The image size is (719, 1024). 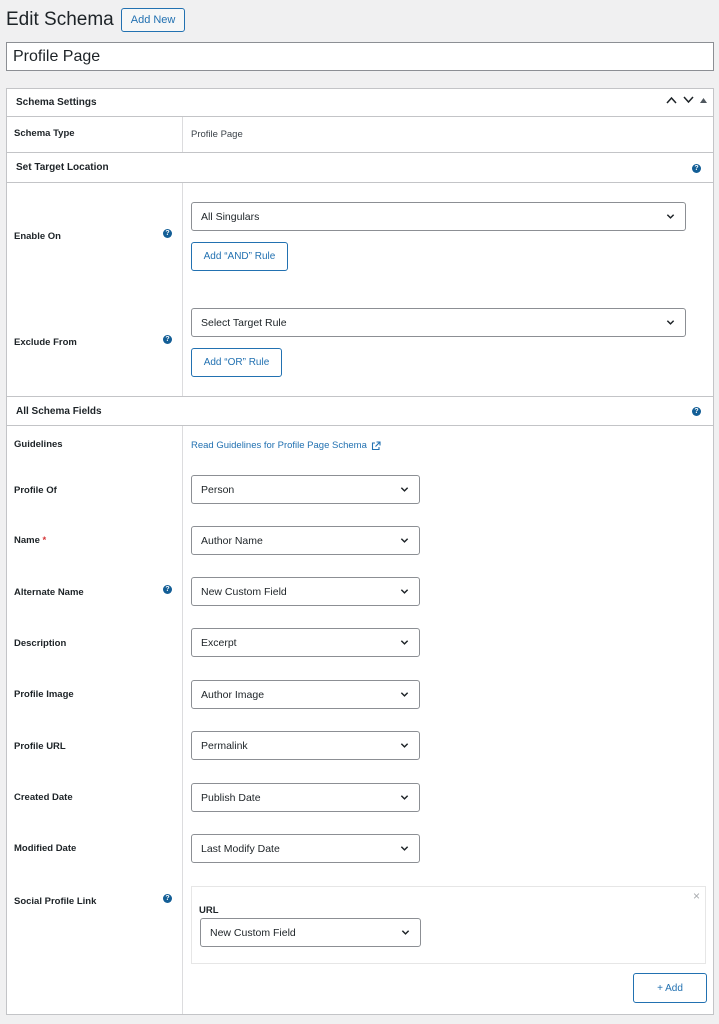 I want to click on exclude-from-label: Exclude From, so click(x=45, y=342).